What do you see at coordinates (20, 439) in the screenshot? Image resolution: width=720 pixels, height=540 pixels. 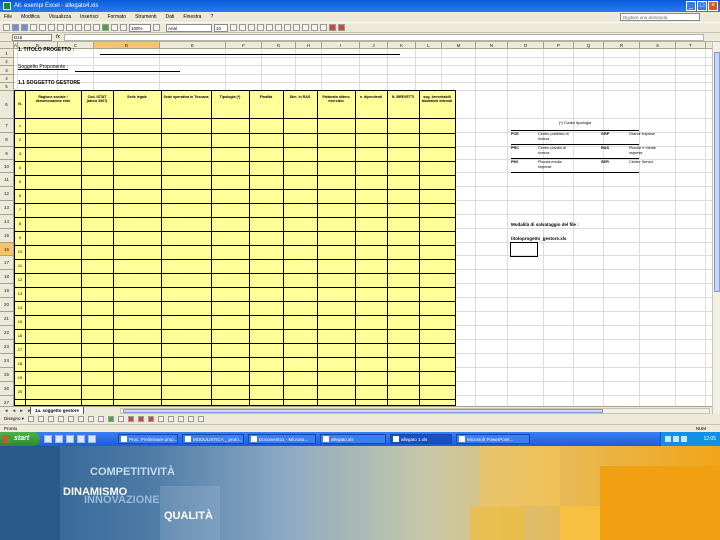 I see `start-button: start` at bounding box center [20, 439].